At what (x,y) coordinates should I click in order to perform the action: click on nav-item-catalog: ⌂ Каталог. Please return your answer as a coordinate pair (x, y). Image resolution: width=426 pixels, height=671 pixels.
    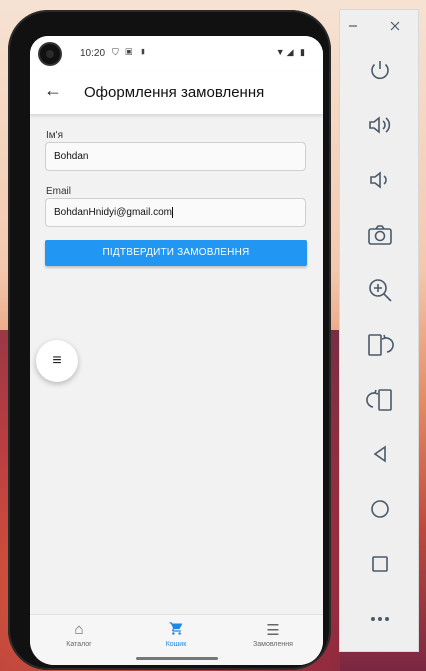
    Looking at the image, I should click on (79, 634).